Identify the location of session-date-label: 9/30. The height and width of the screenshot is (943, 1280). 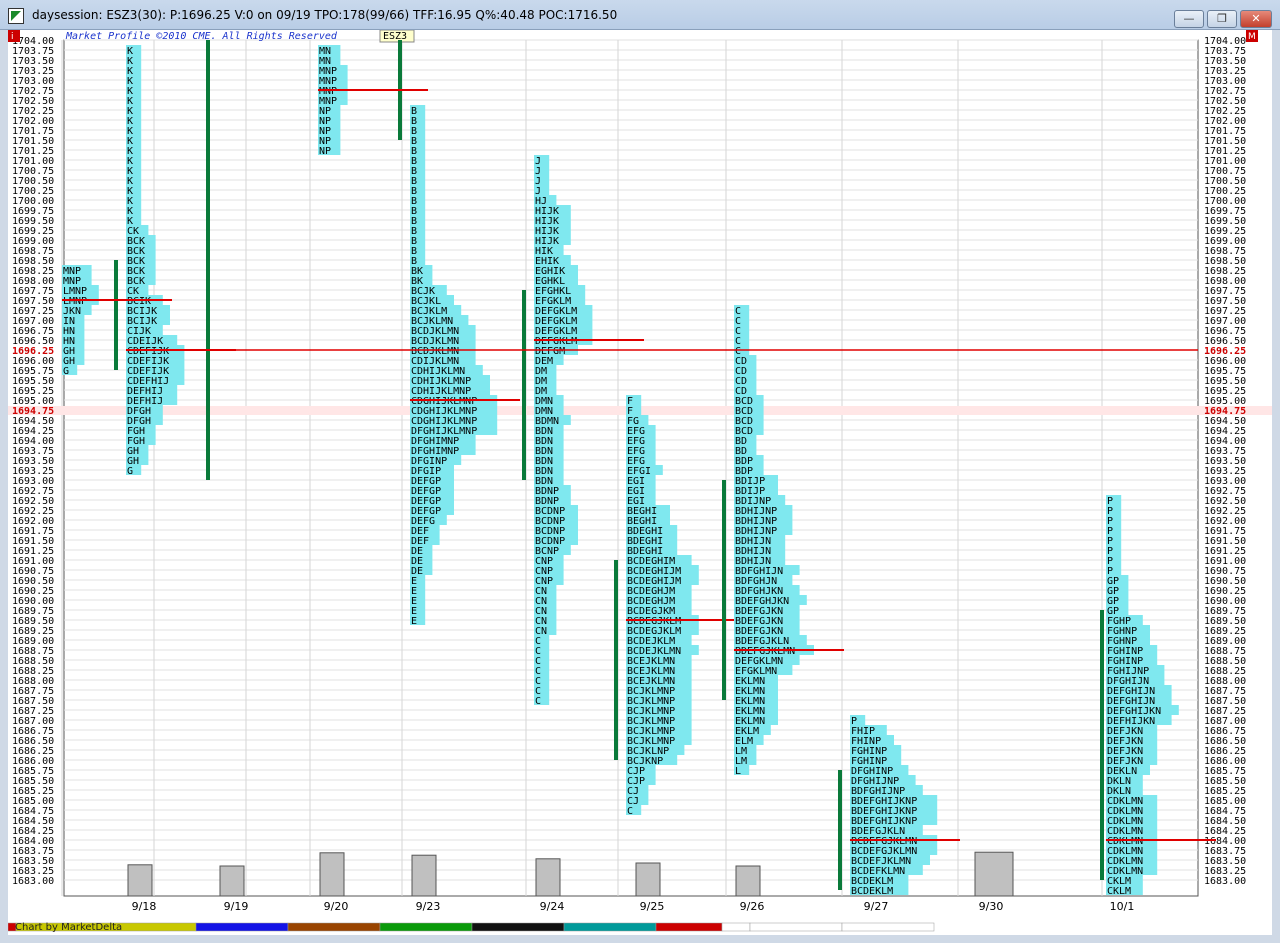
(991, 906).